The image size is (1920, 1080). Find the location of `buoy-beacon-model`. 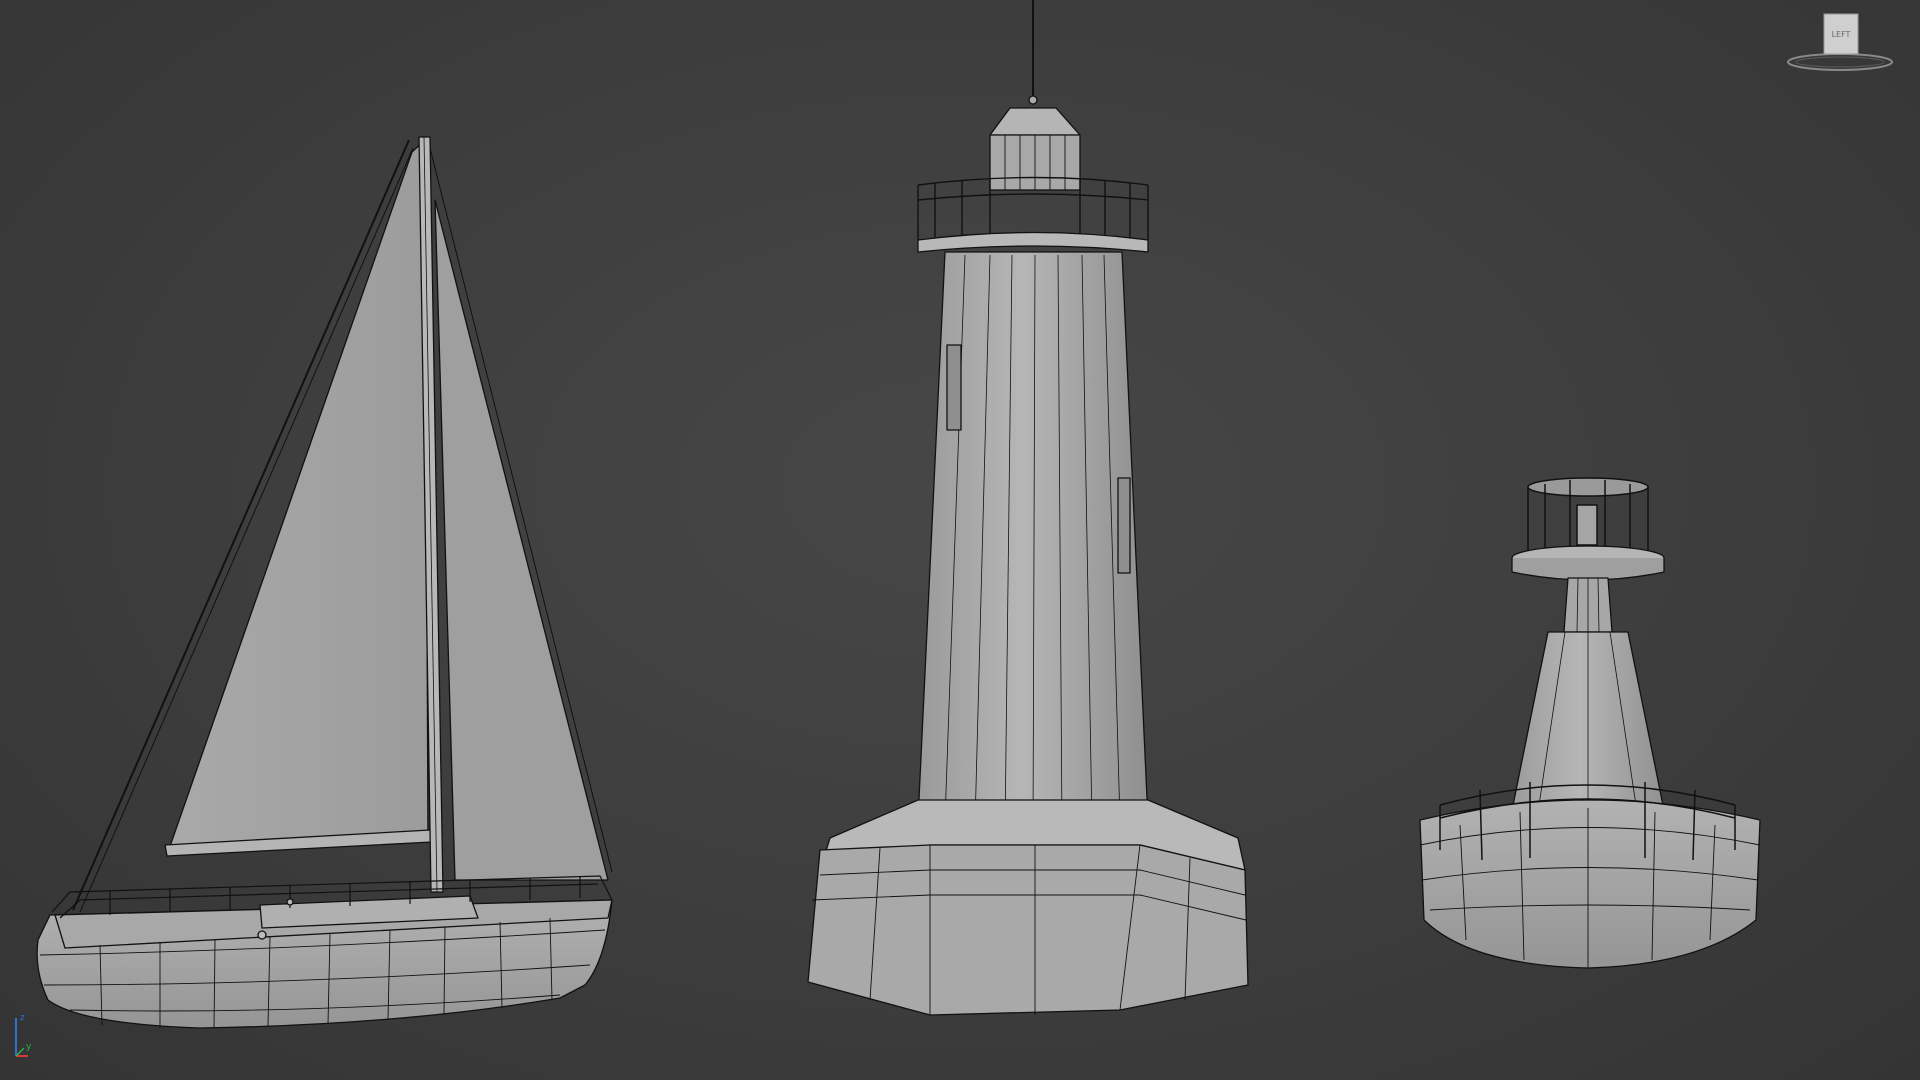

buoy-beacon-model is located at coordinates (1590, 723).